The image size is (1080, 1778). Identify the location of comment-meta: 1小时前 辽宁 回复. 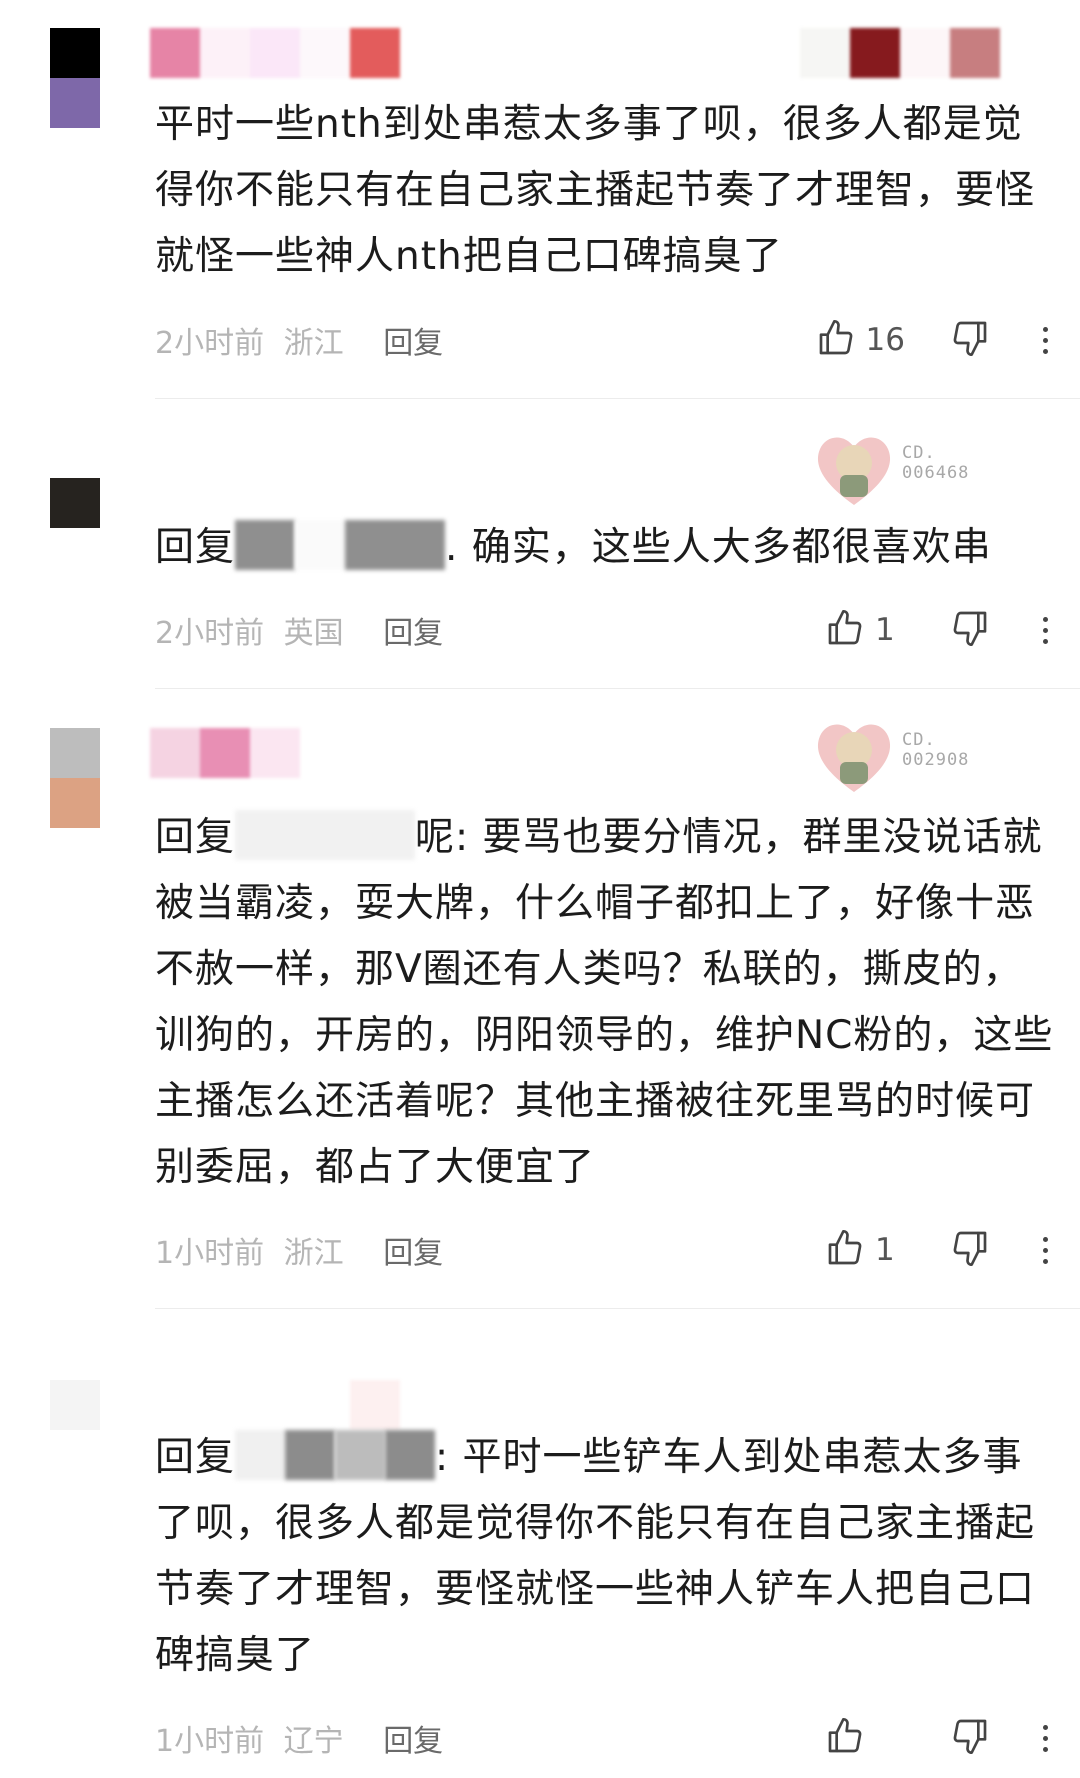
(304, 1738).